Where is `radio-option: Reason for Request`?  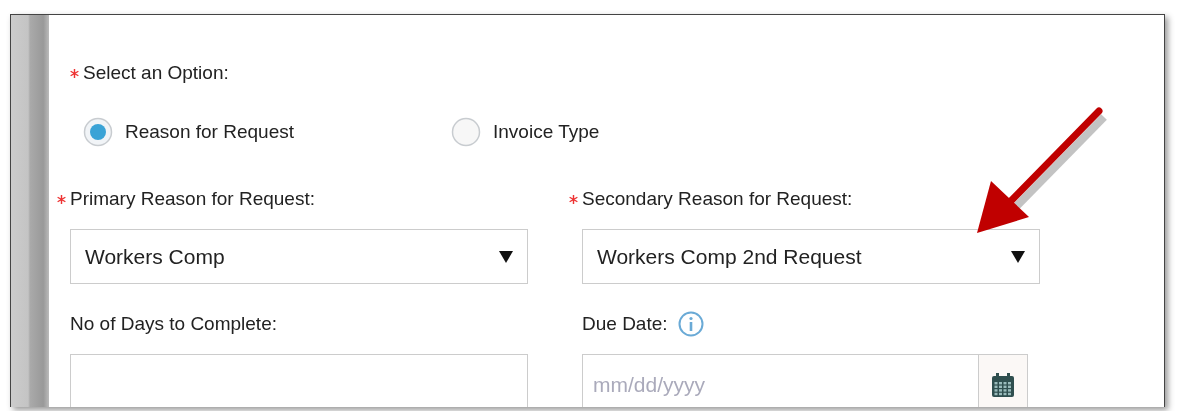 radio-option: Reason for Request is located at coordinates (267, 132).